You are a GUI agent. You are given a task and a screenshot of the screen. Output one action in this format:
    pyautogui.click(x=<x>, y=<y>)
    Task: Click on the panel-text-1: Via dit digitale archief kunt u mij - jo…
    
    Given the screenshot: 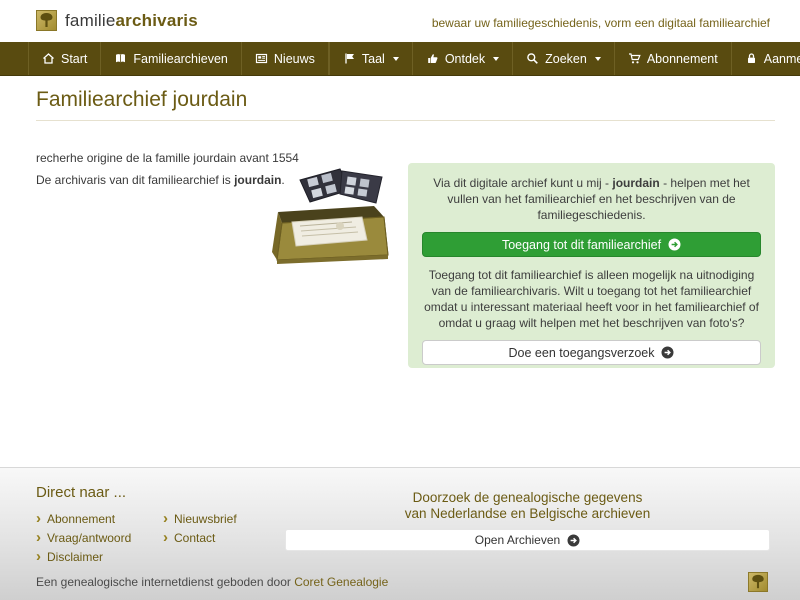 What is the action you would take?
    pyautogui.click(x=591, y=199)
    